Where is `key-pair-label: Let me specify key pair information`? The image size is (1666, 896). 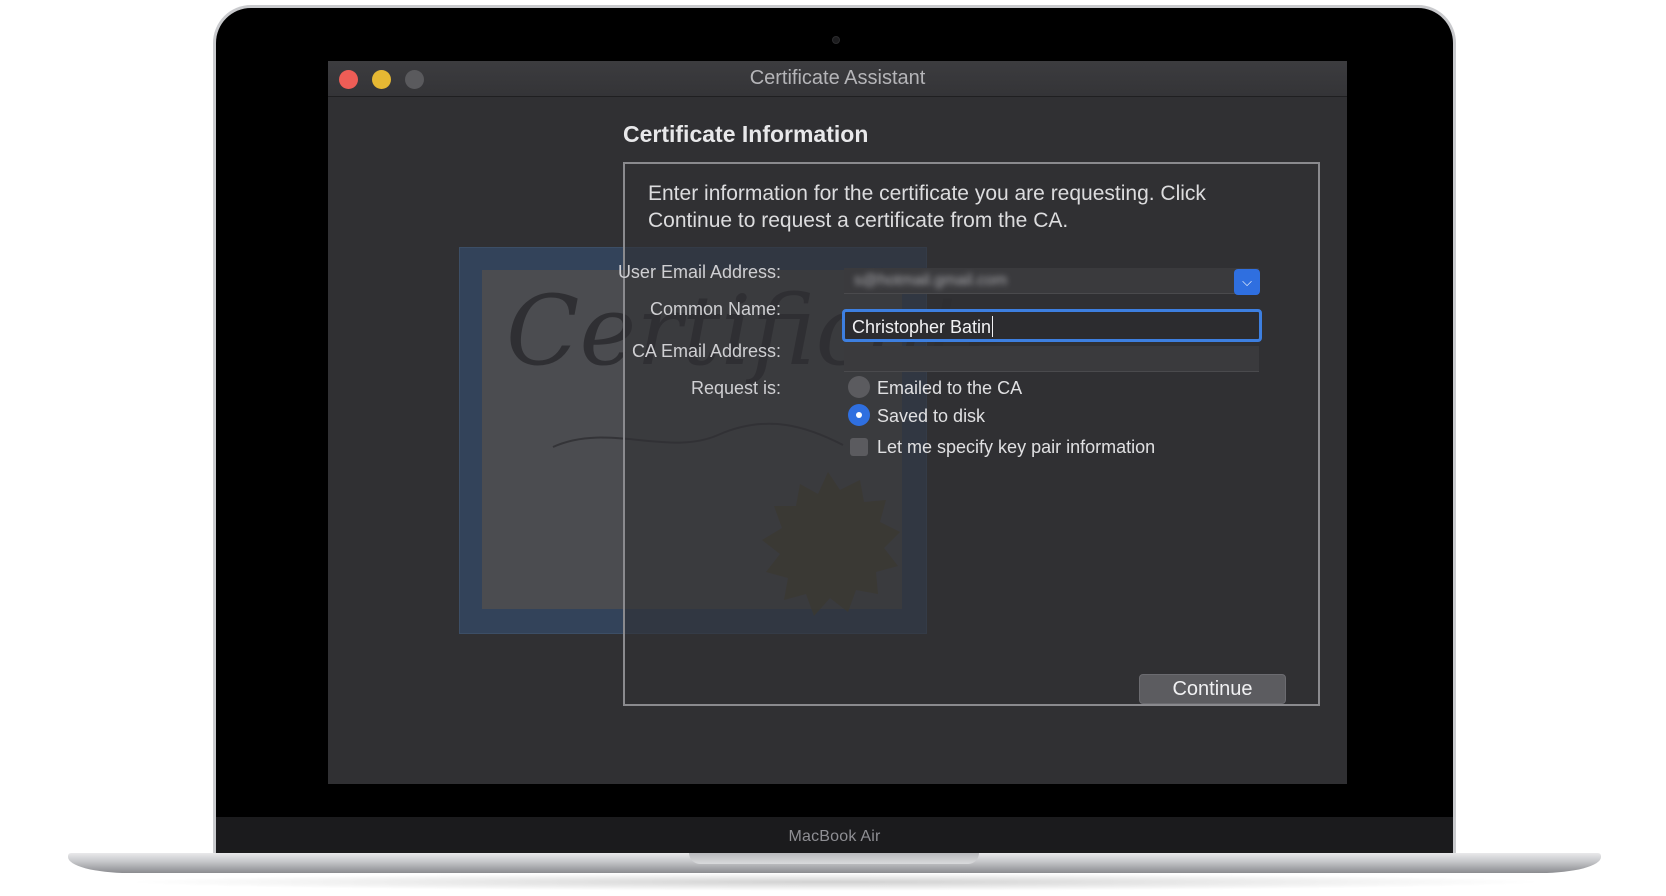 key-pair-label: Let me specify key pair information is located at coordinates (1016, 447).